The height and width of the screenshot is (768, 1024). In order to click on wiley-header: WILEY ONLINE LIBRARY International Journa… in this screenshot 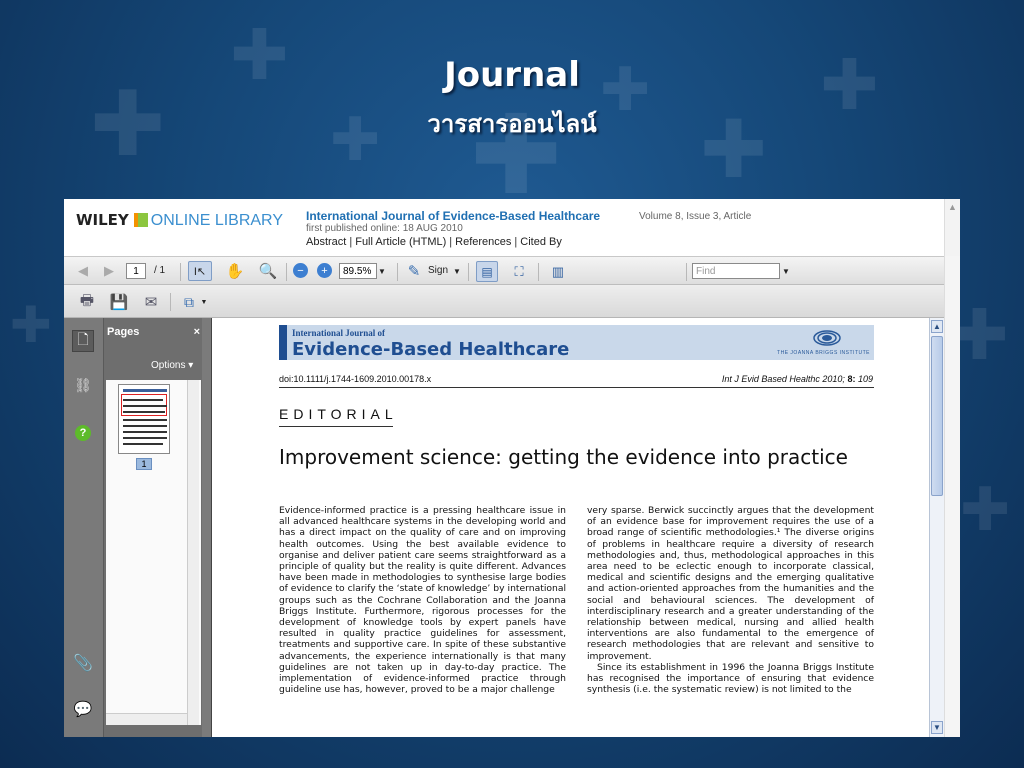, I will do `click(504, 227)`.